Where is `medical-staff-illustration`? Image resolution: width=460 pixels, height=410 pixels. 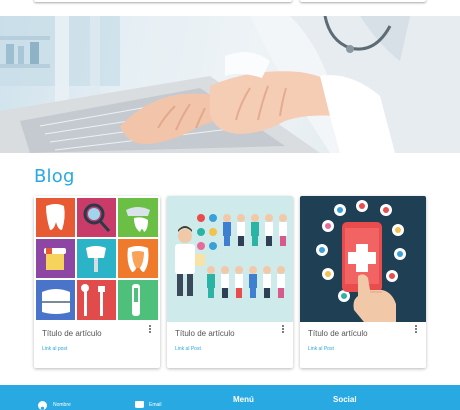
medical-staff-illustration is located at coordinates (230, 259).